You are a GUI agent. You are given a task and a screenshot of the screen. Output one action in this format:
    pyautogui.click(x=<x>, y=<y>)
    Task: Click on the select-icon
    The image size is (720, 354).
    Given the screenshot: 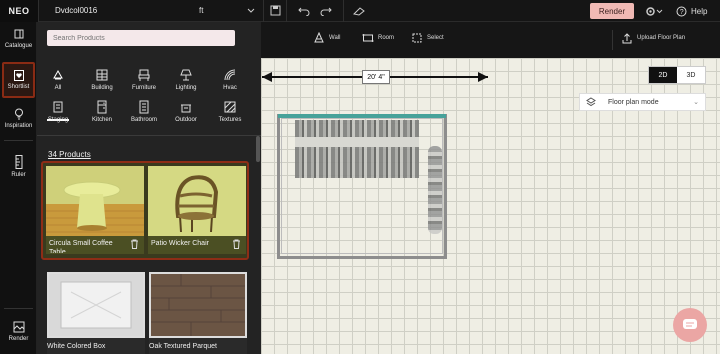 What is the action you would take?
    pyautogui.click(x=417, y=38)
    